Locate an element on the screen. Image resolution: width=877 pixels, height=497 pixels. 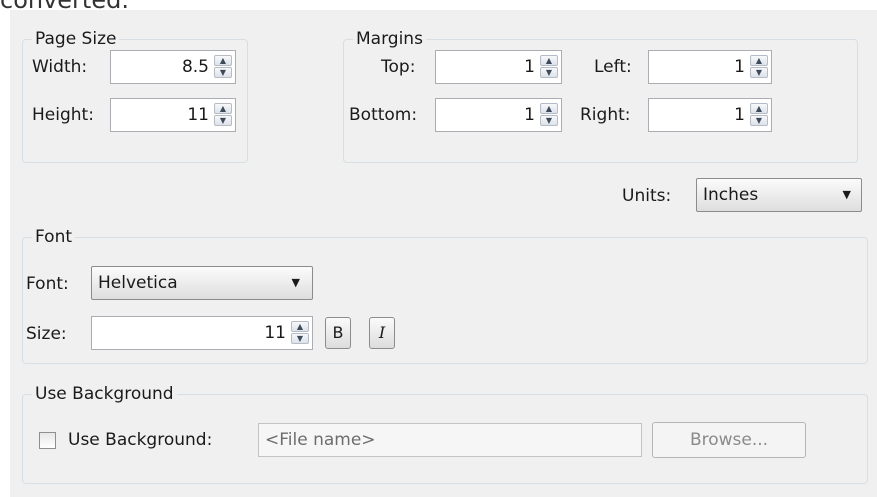
left-spin-buttons: ▲ ▼ is located at coordinates (759, 67).